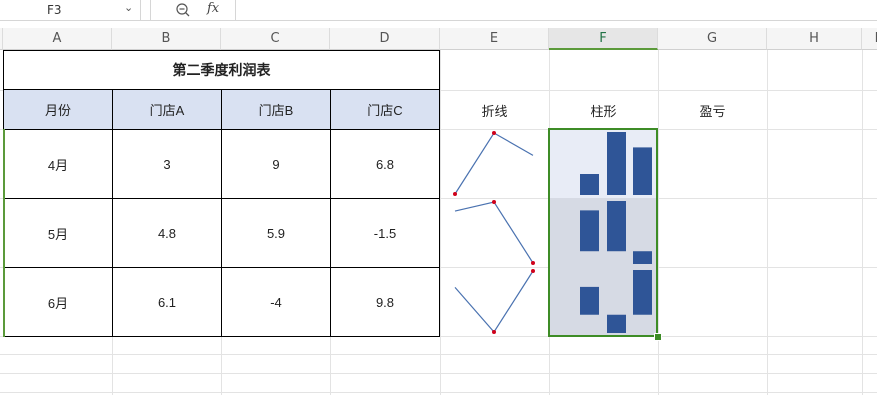  Describe the element at coordinates (128, 7) in the screenshot. I see `chevron-down-icon: ⌄` at that location.